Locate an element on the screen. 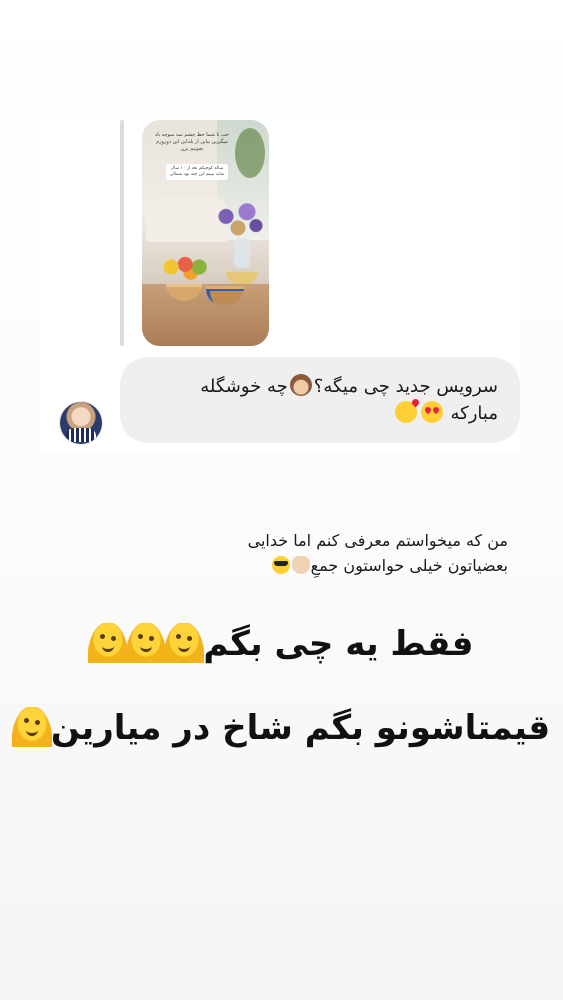 This screenshot has height=1000, width=563. story-table is located at coordinates (205, 315).